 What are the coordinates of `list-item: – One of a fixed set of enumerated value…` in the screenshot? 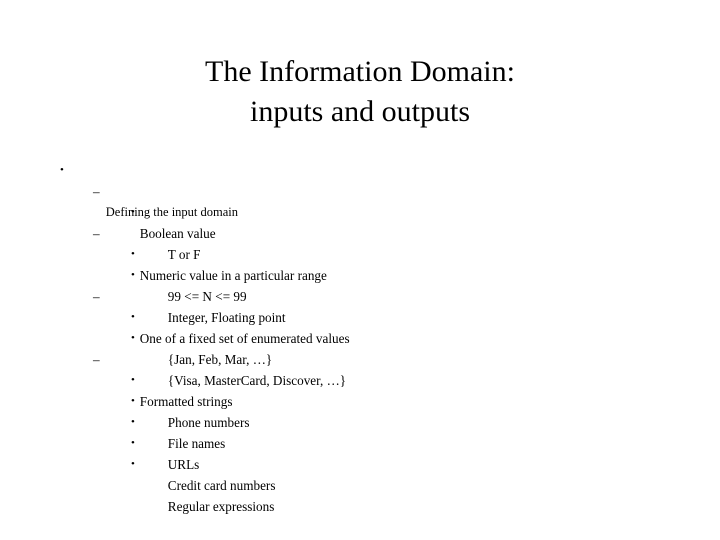 It's located at (360, 316).